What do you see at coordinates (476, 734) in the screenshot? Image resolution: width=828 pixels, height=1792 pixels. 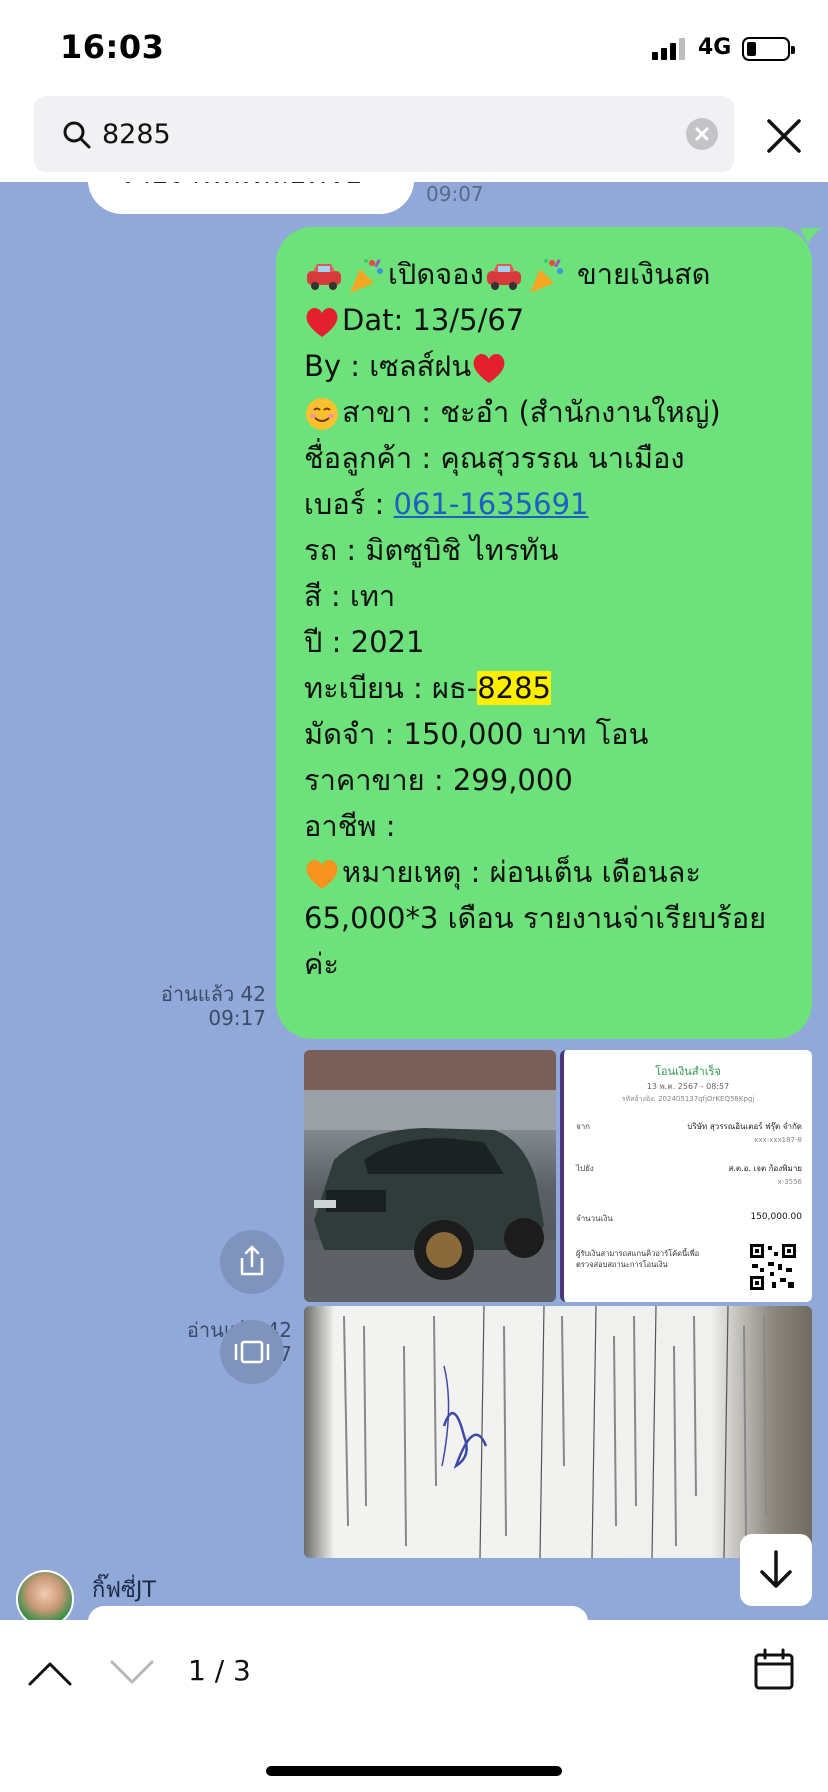 I see `message-line-11: มัดจำ : 150,000 บาท โอน` at bounding box center [476, 734].